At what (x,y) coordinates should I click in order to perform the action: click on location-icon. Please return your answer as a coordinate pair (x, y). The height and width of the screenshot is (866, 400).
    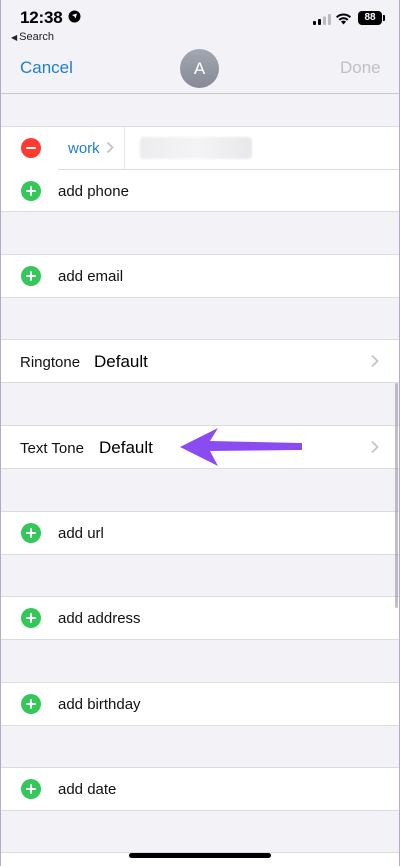
    Looking at the image, I should click on (74, 16).